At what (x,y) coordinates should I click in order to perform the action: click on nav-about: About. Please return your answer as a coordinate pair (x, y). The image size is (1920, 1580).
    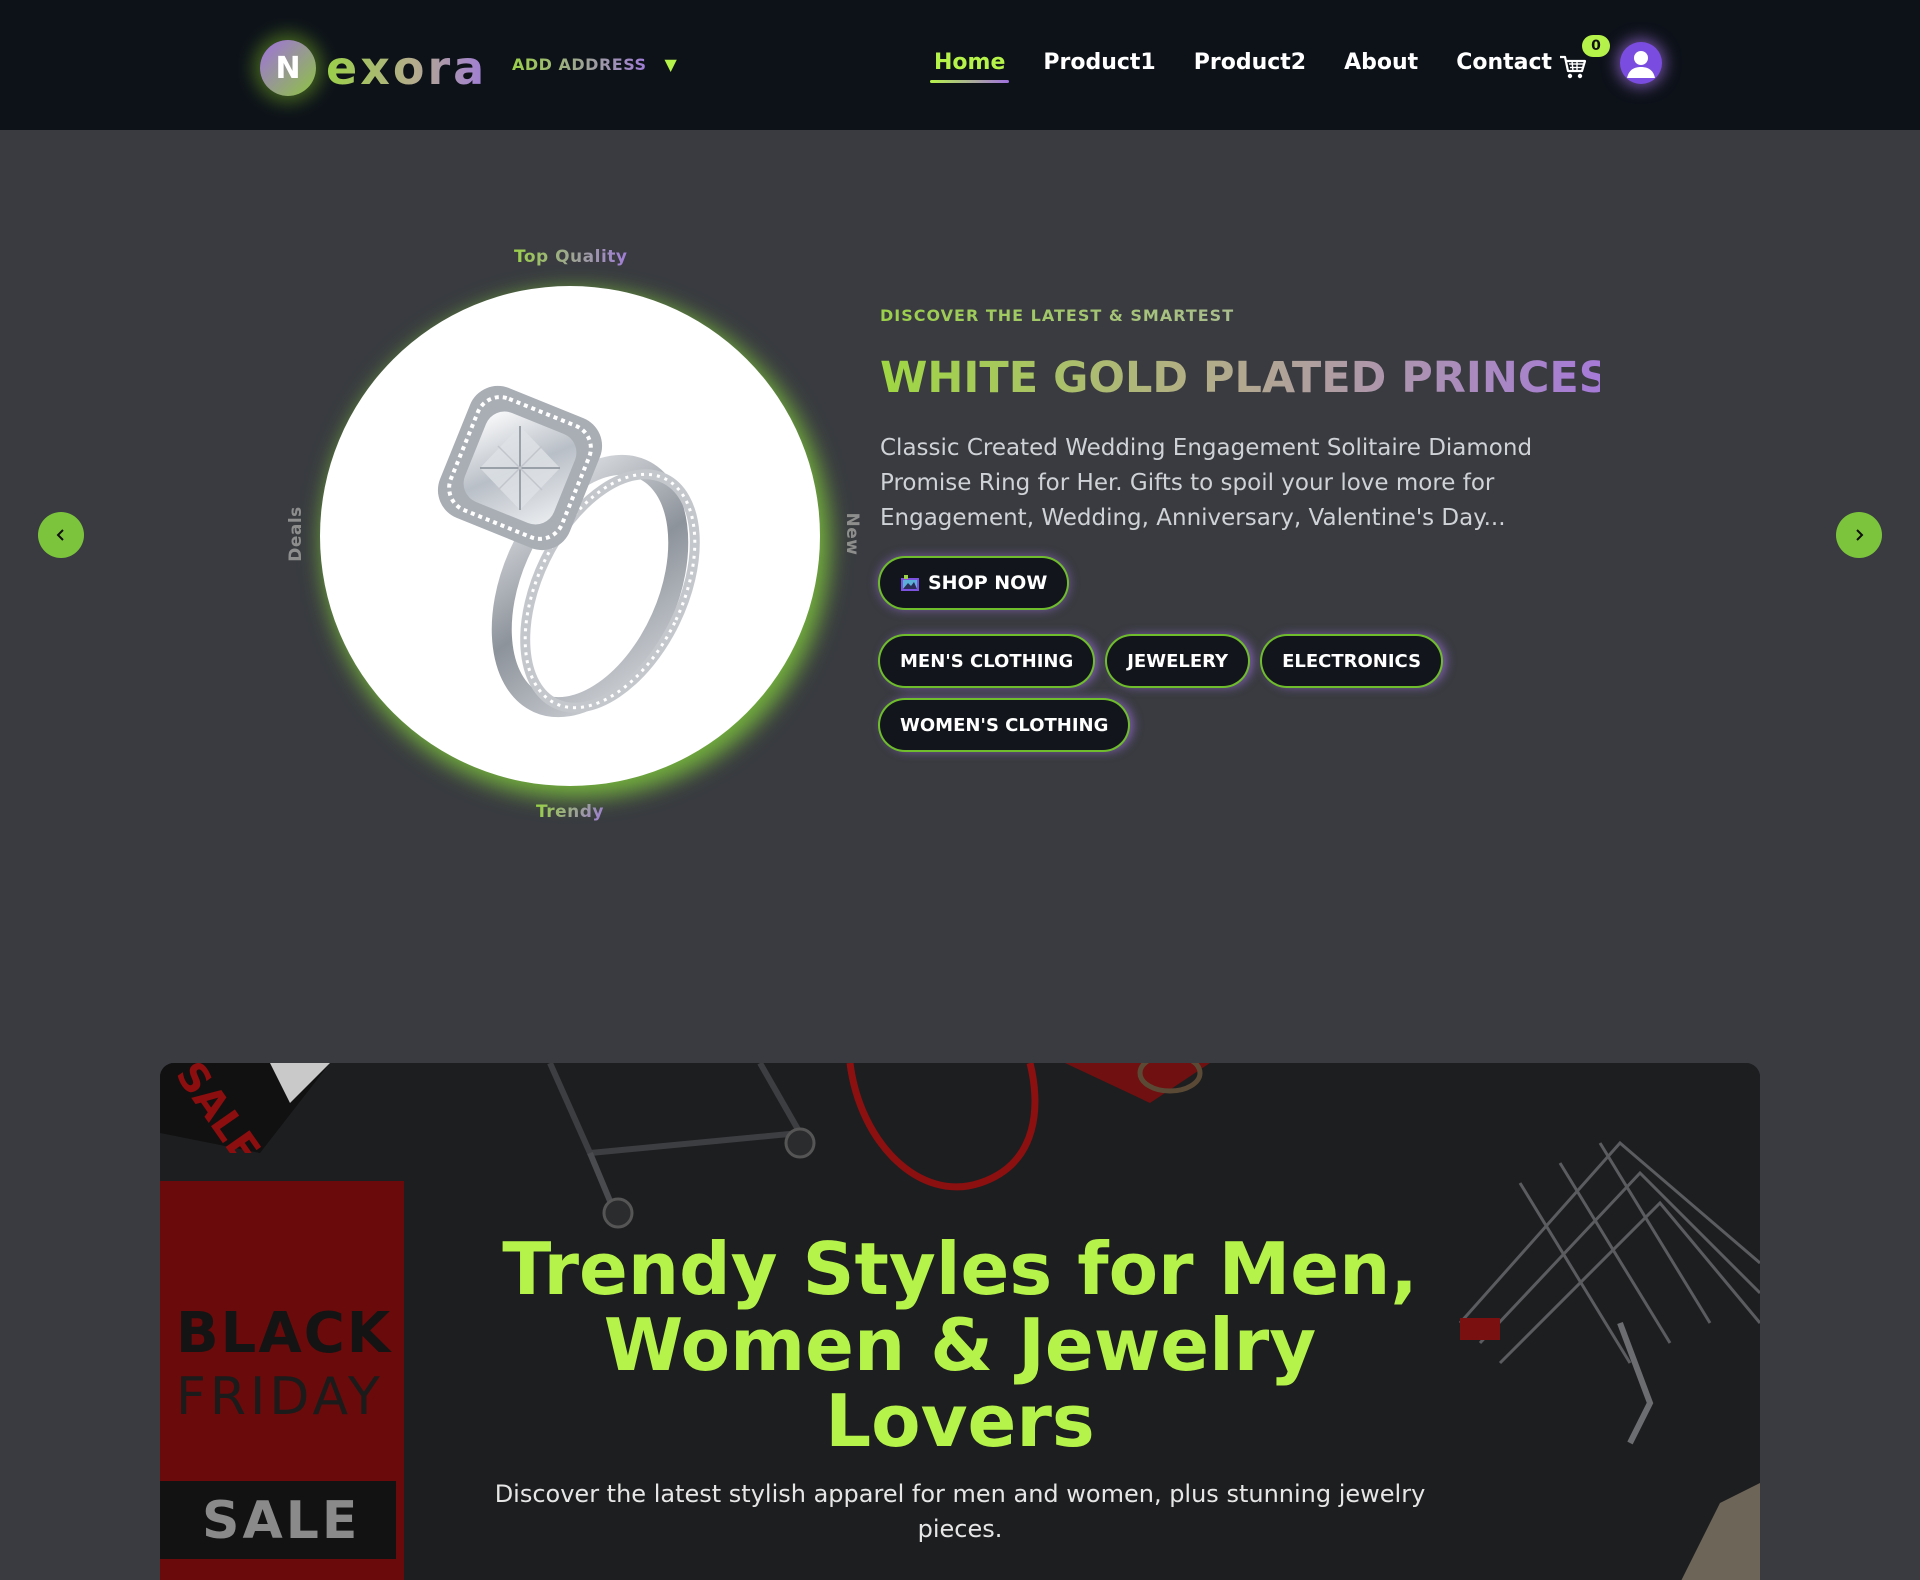
    Looking at the image, I should click on (1381, 66).